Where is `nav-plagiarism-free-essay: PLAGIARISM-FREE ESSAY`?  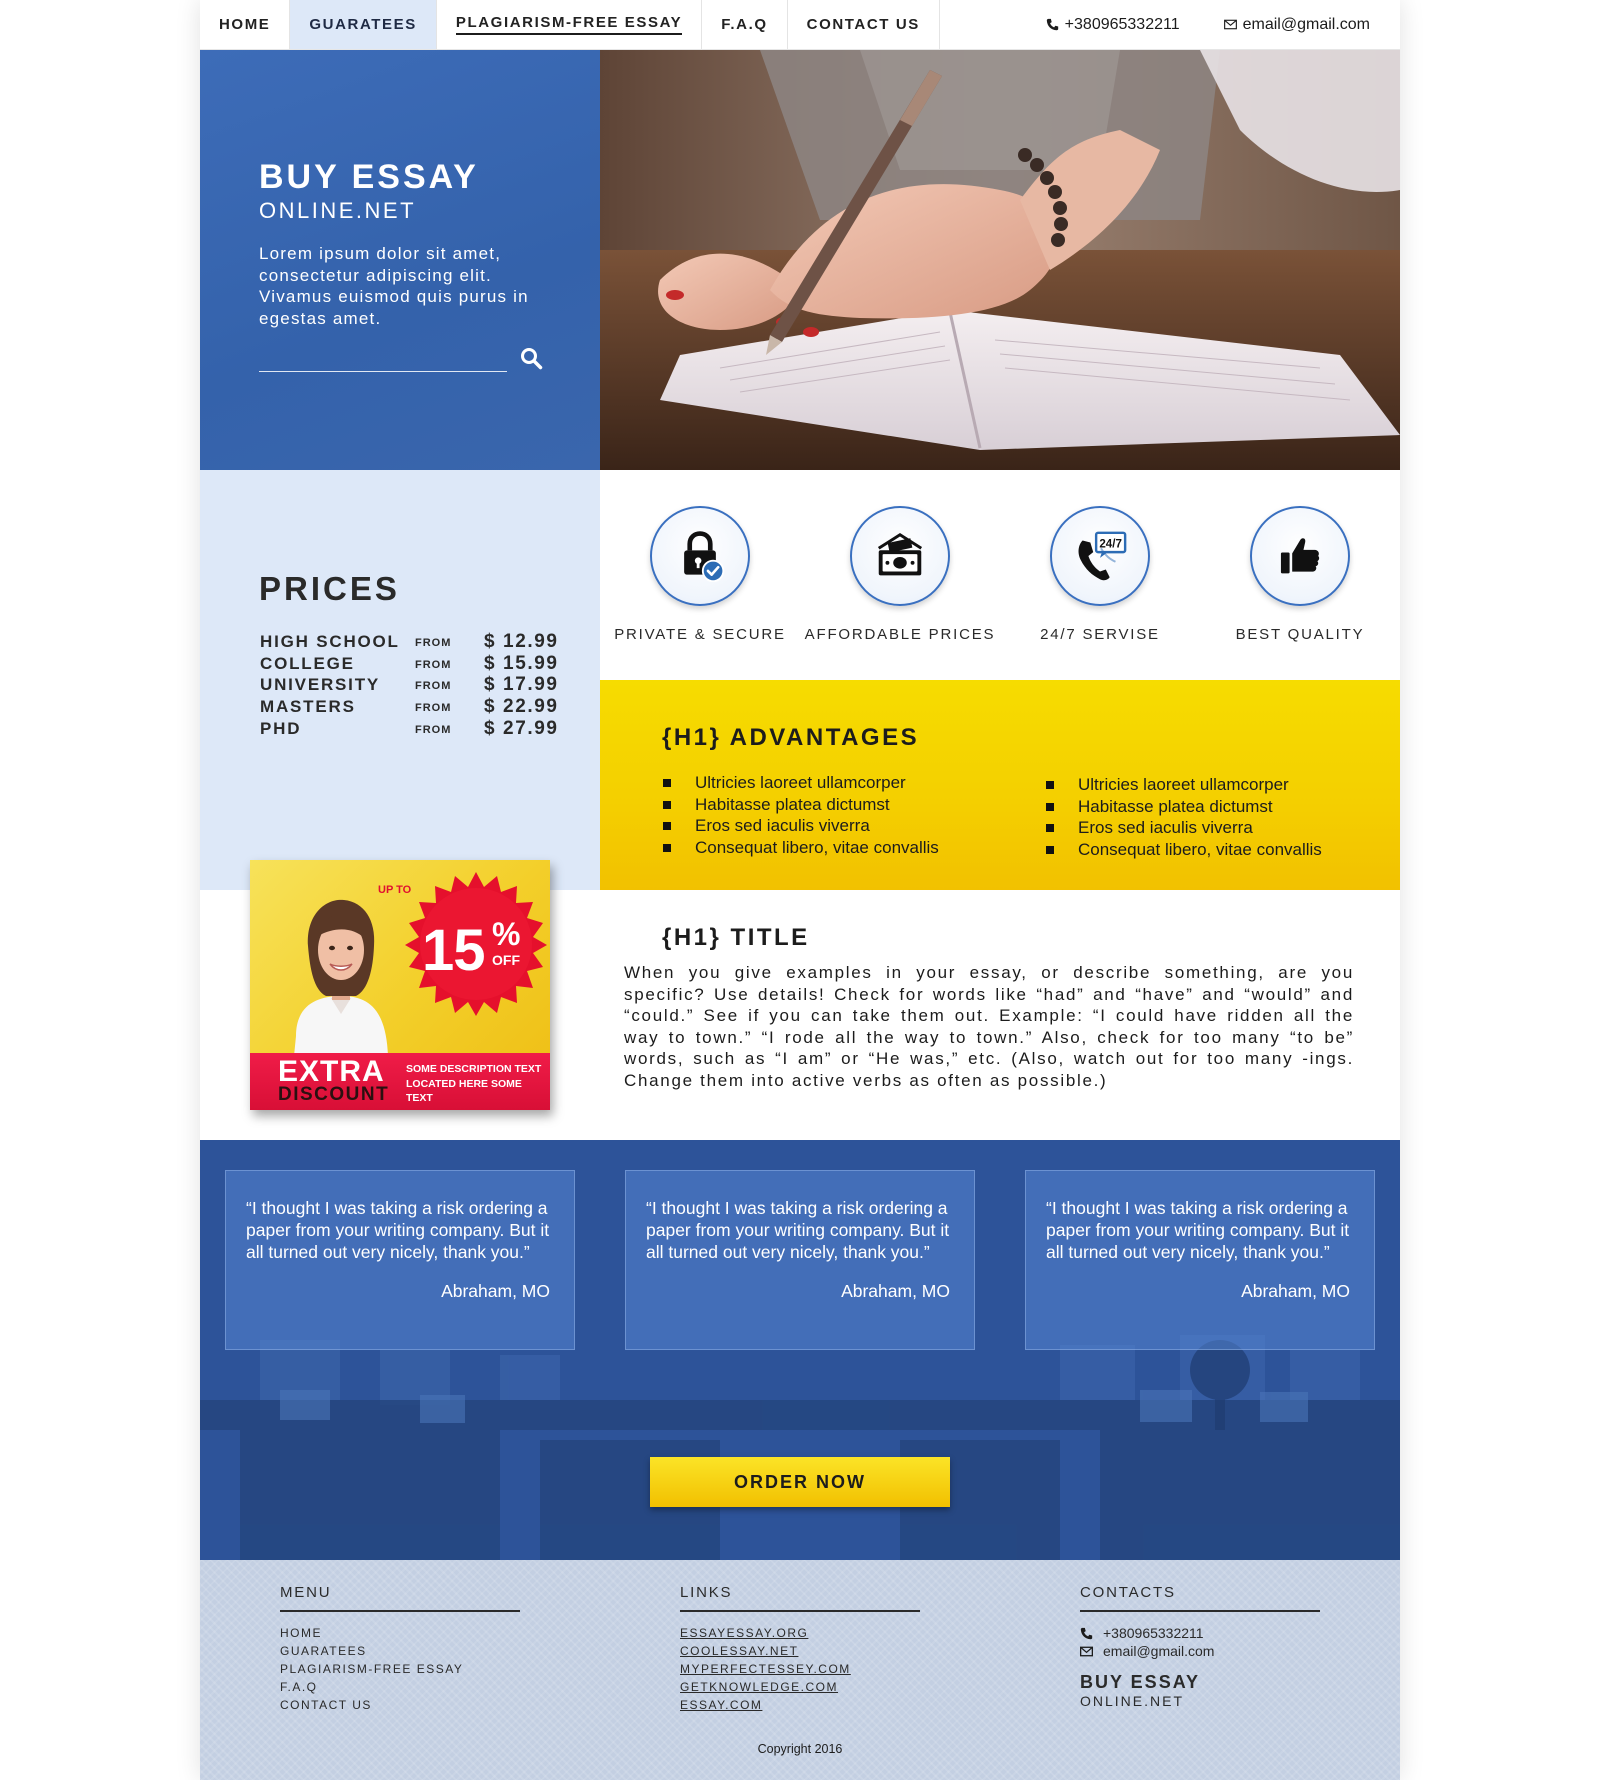 nav-plagiarism-free-essay: PLAGIARISM-FREE ESSAY is located at coordinates (570, 24).